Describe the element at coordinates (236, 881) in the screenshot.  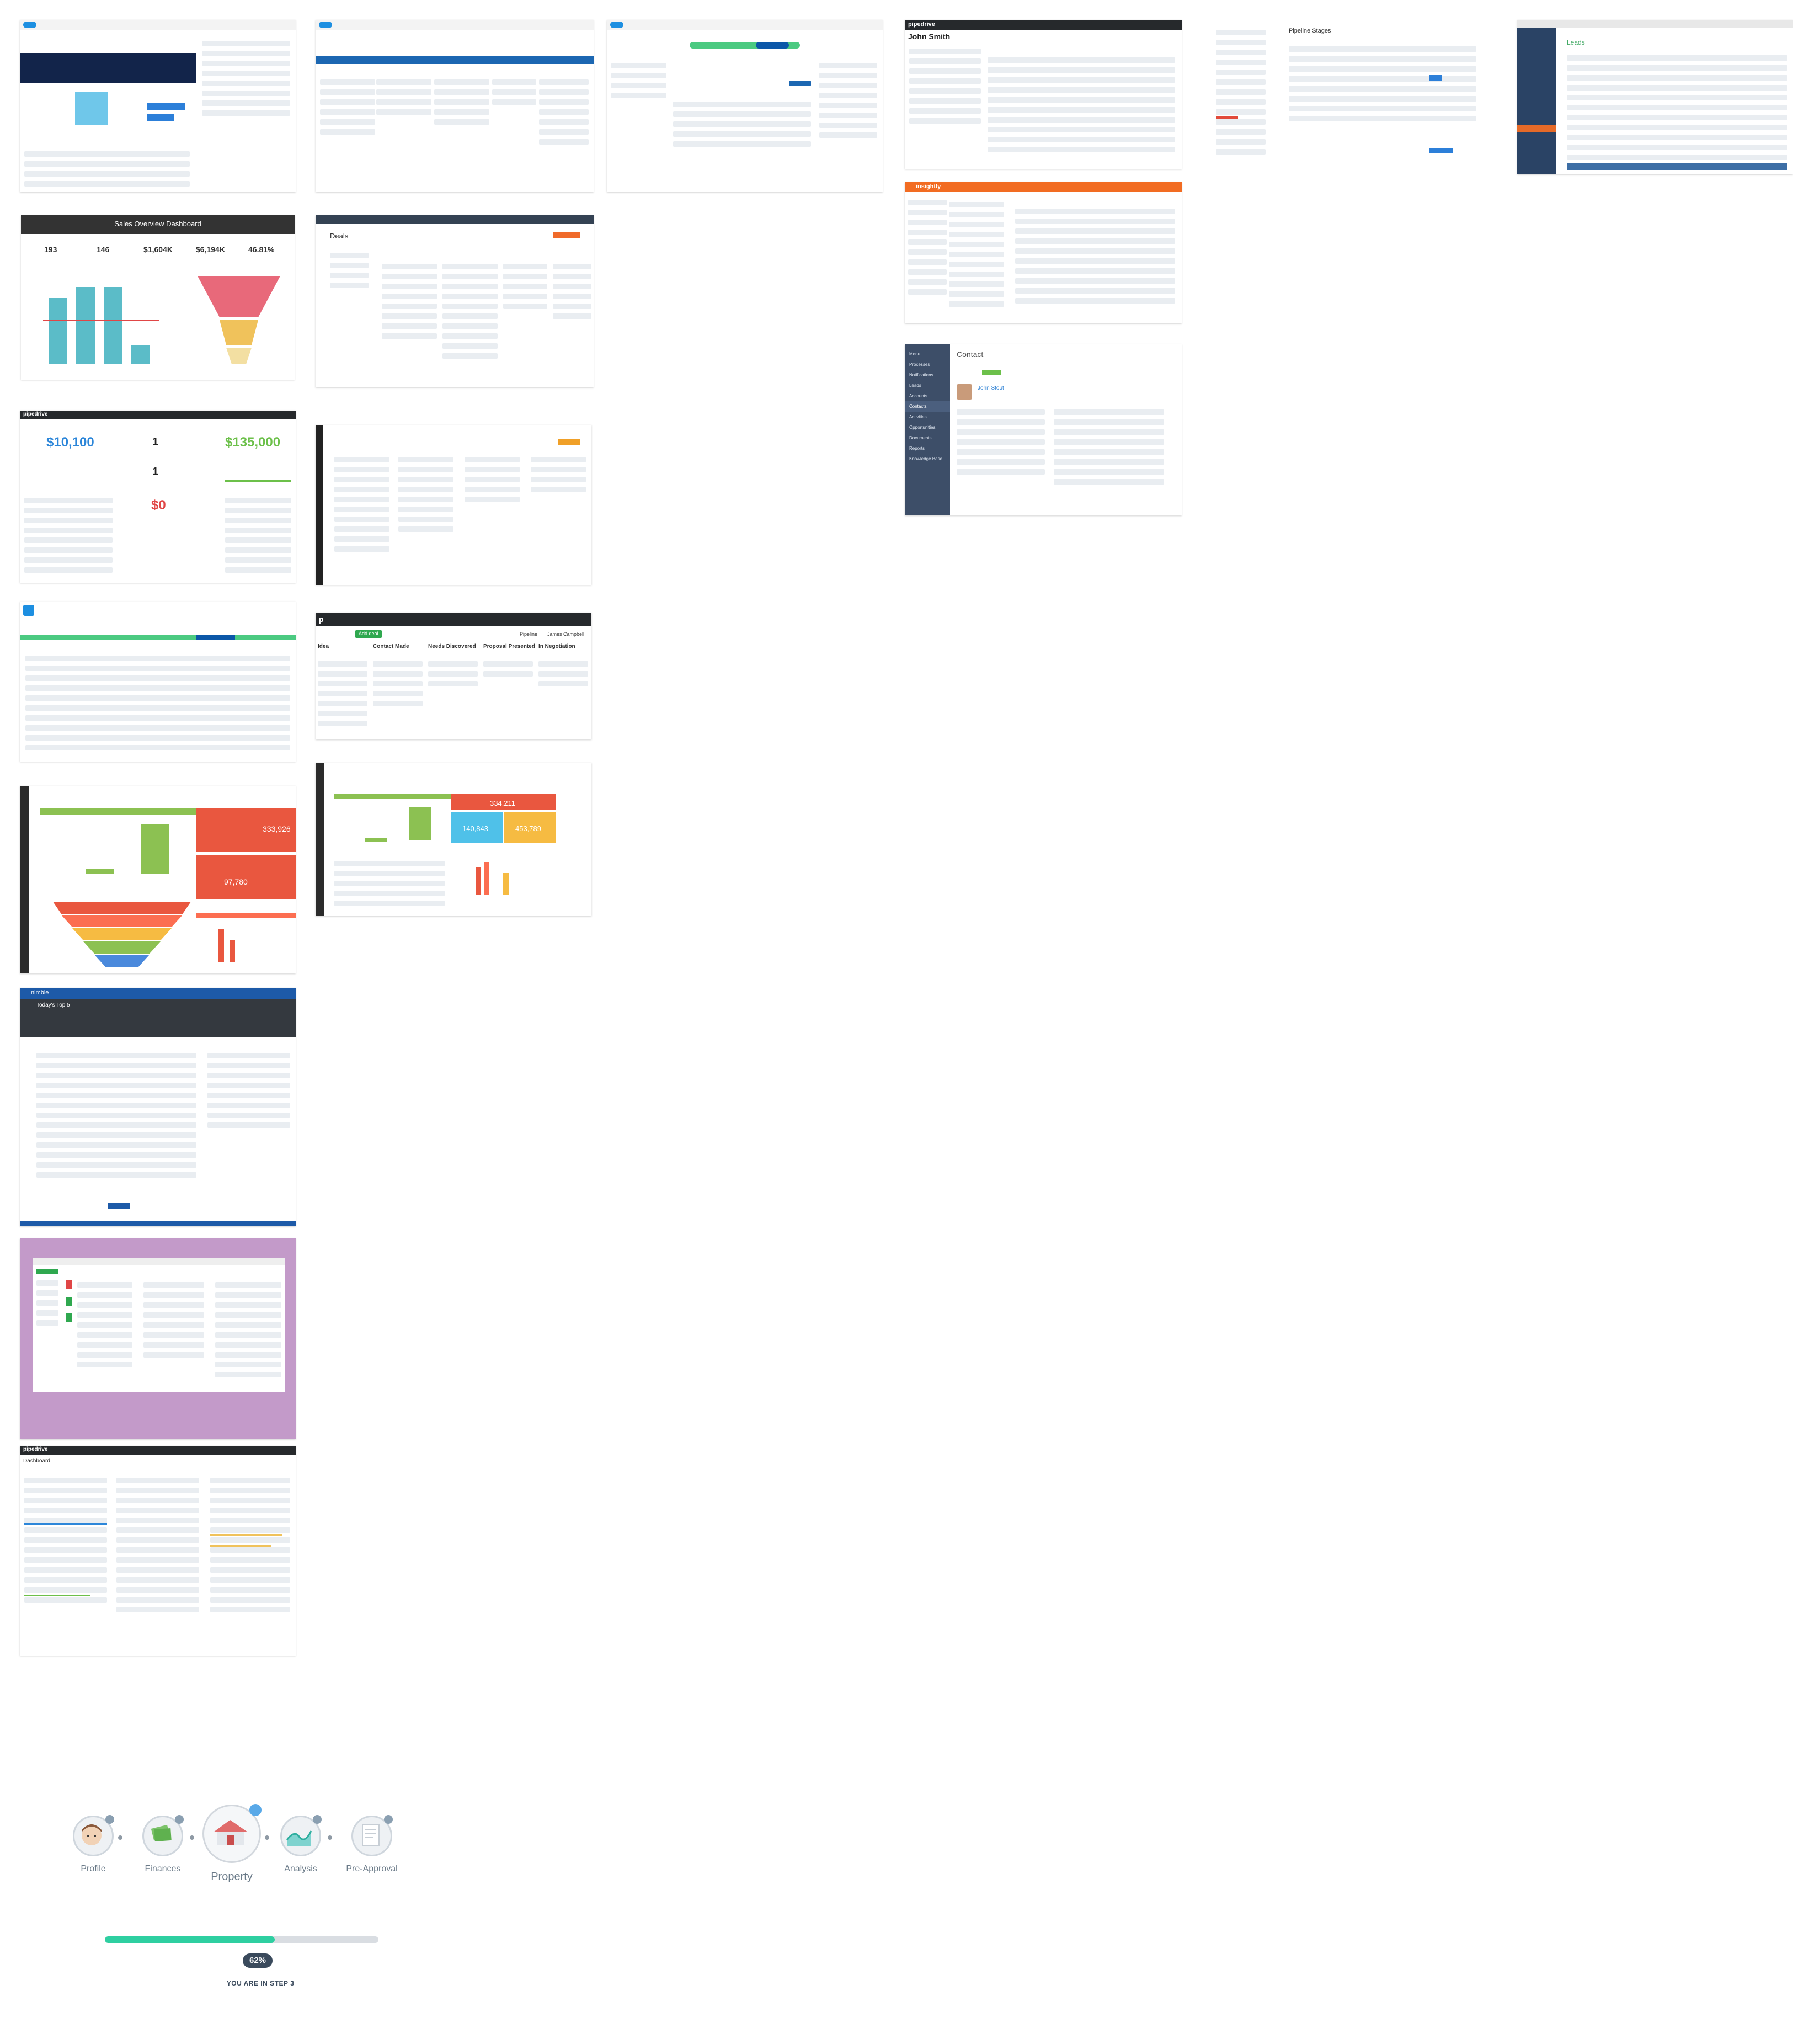
I see `kpi-value-2: 97,780` at that location.